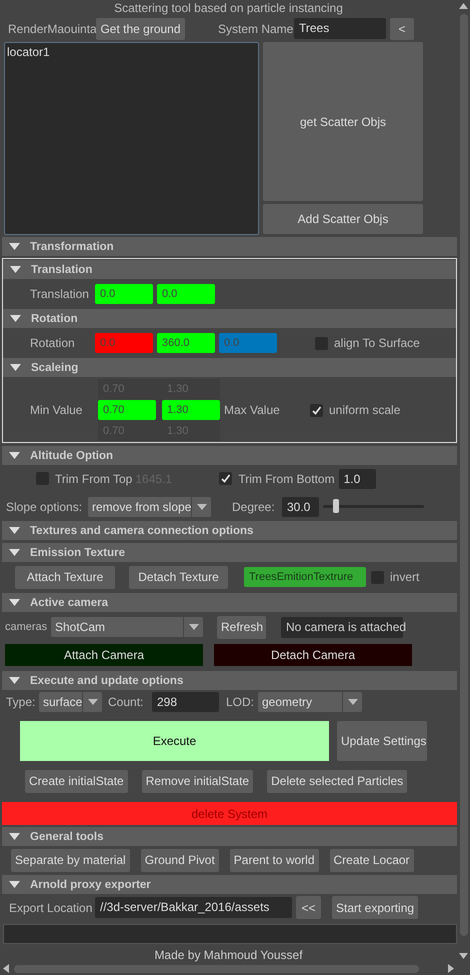  What do you see at coordinates (343, 219) in the screenshot?
I see `button: Add Scatter Objs` at bounding box center [343, 219].